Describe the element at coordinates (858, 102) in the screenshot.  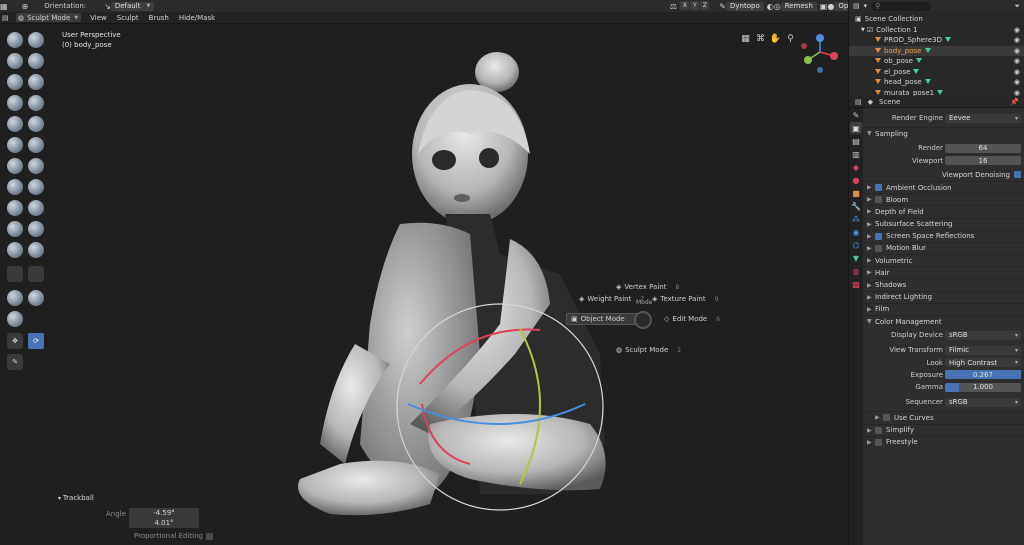
I see `properties-editor-icon: ▤` at that location.